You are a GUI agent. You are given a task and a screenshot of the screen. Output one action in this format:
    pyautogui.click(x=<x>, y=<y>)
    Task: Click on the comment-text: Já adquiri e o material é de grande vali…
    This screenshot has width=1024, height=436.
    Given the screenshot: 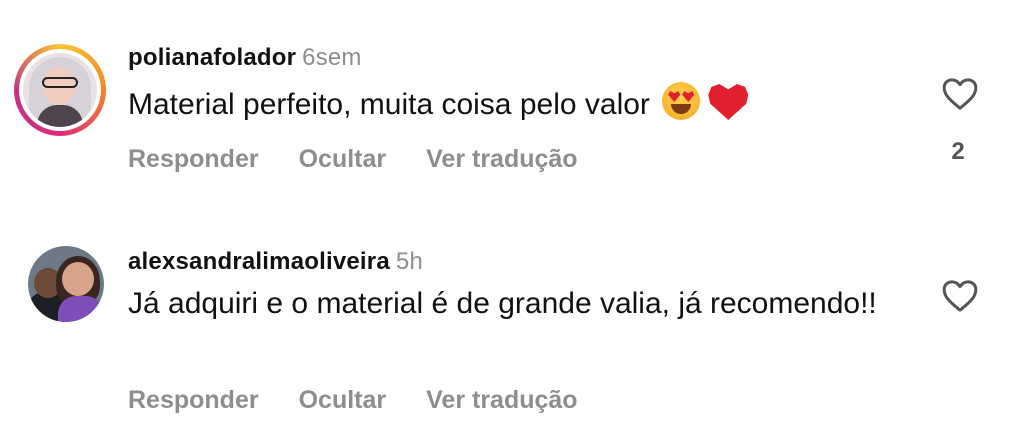 What is the action you would take?
    pyautogui.click(x=502, y=303)
    